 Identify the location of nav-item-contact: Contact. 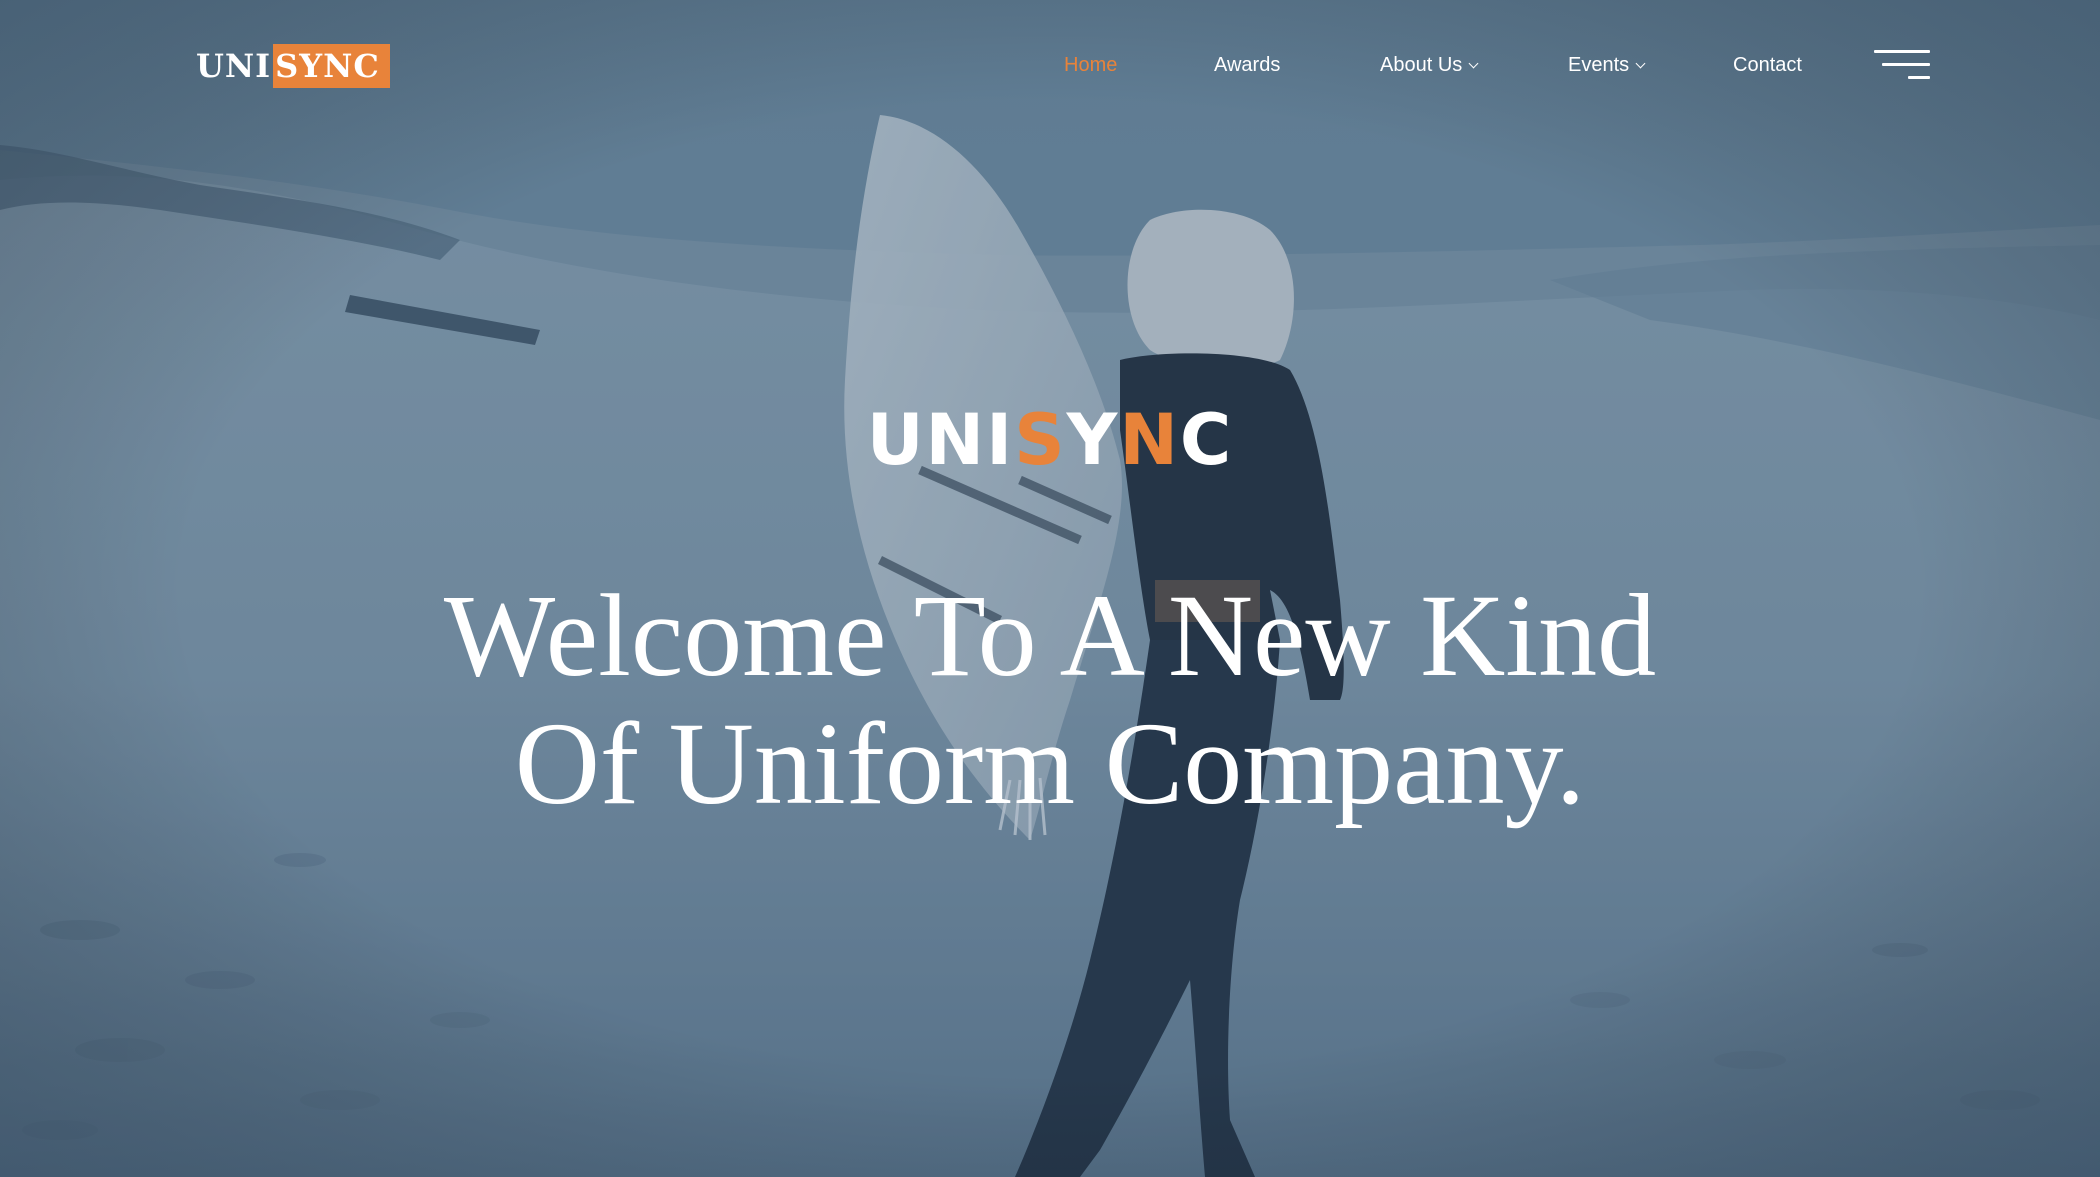
(1767, 65).